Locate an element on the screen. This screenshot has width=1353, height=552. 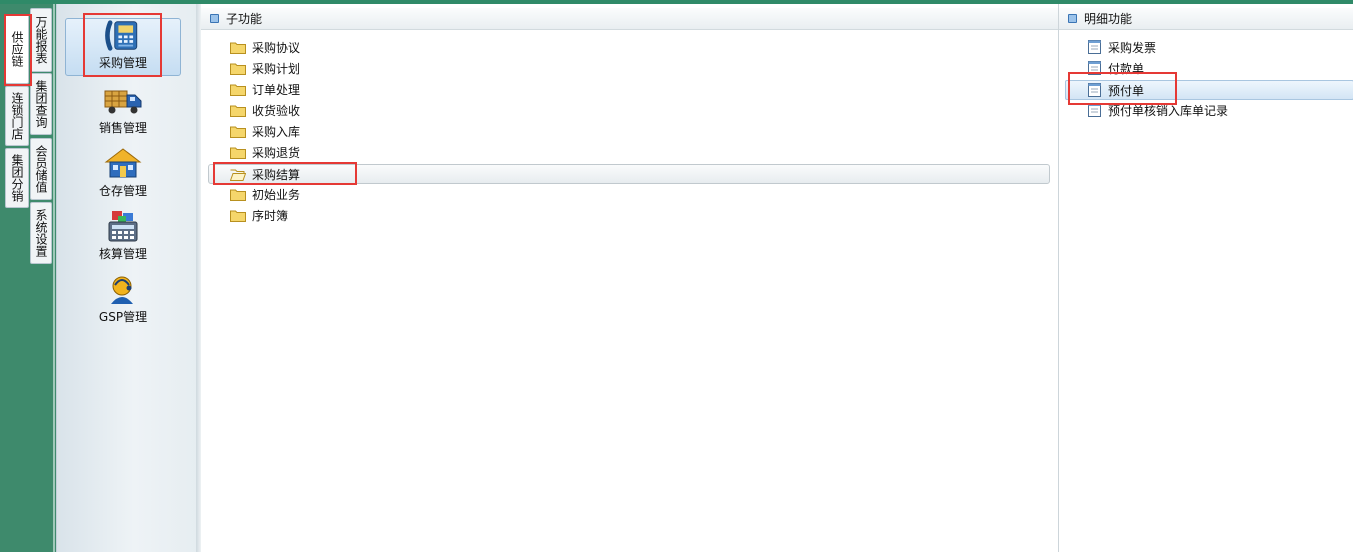
person-headset-icon is located at coordinates (122, 290).